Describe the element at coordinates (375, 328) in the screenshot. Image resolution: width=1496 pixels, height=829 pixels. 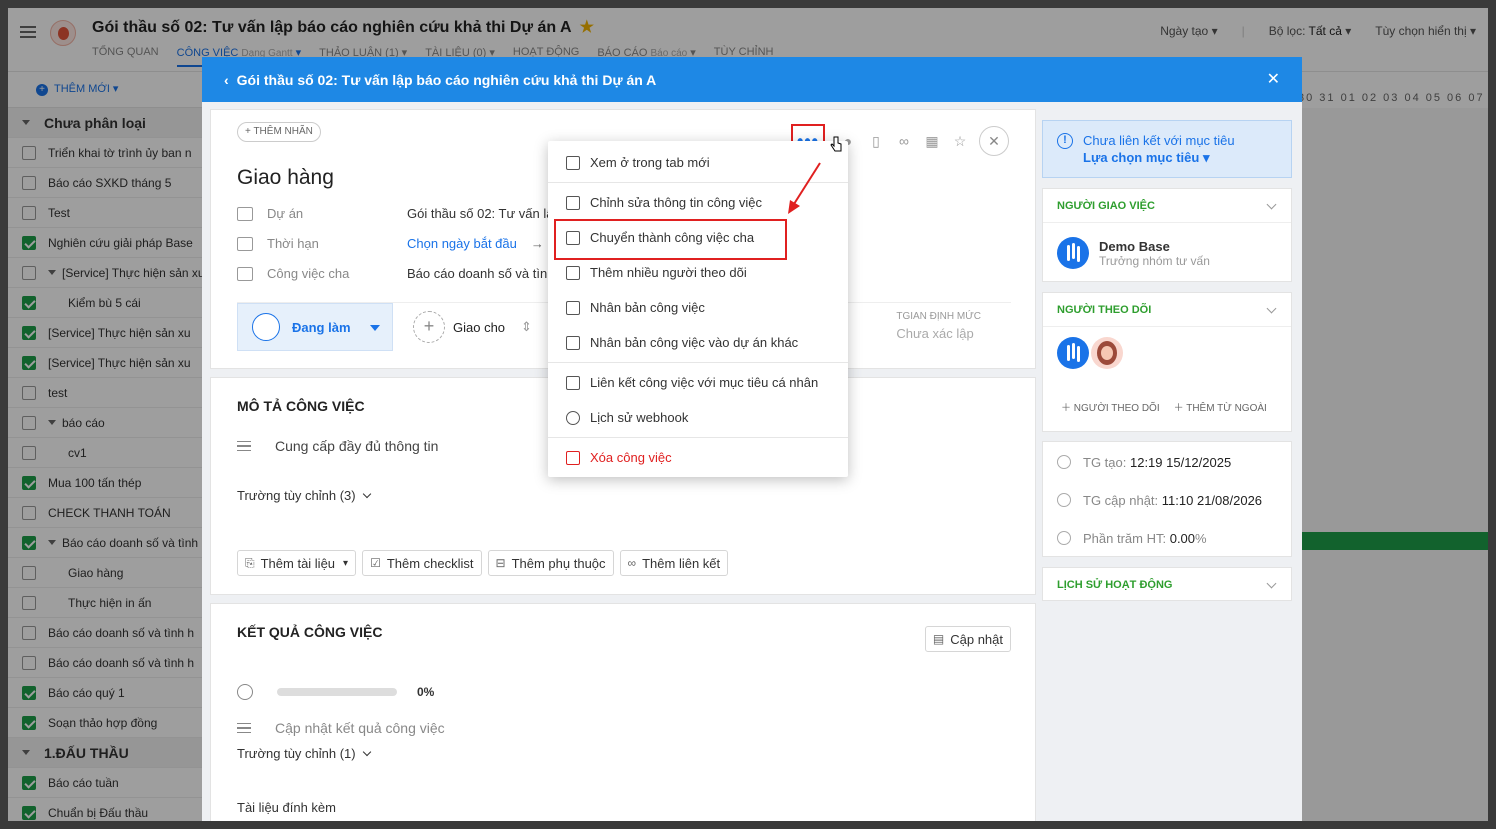
I see `caret-down-icon` at that location.